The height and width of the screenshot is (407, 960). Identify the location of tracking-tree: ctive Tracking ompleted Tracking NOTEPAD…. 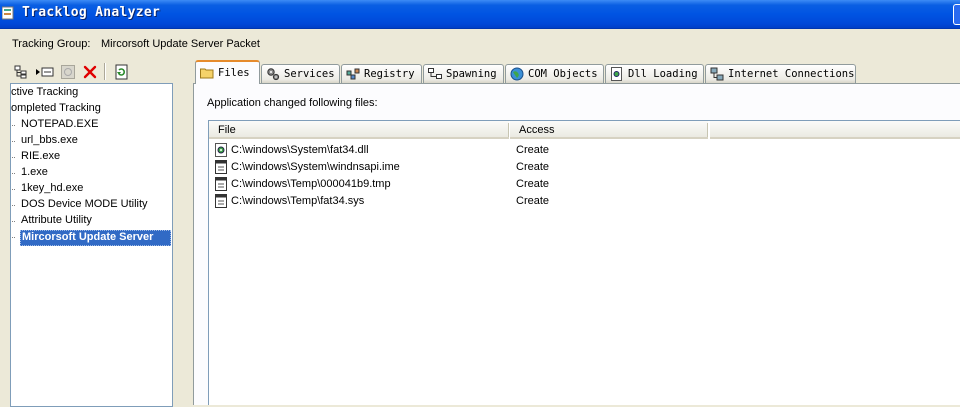
(91, 245).